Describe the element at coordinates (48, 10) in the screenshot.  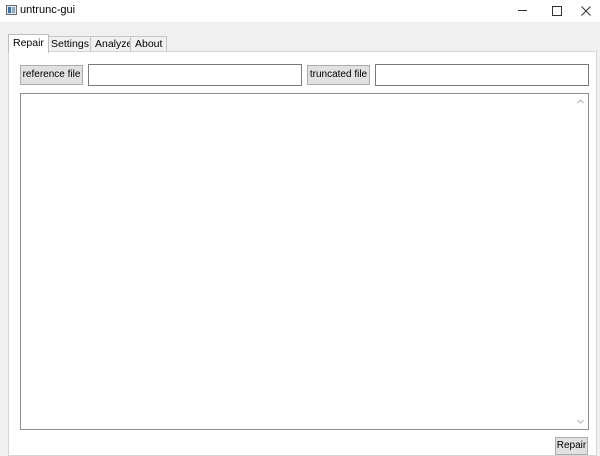
I see `window-title: untrunc-gui` at that location.